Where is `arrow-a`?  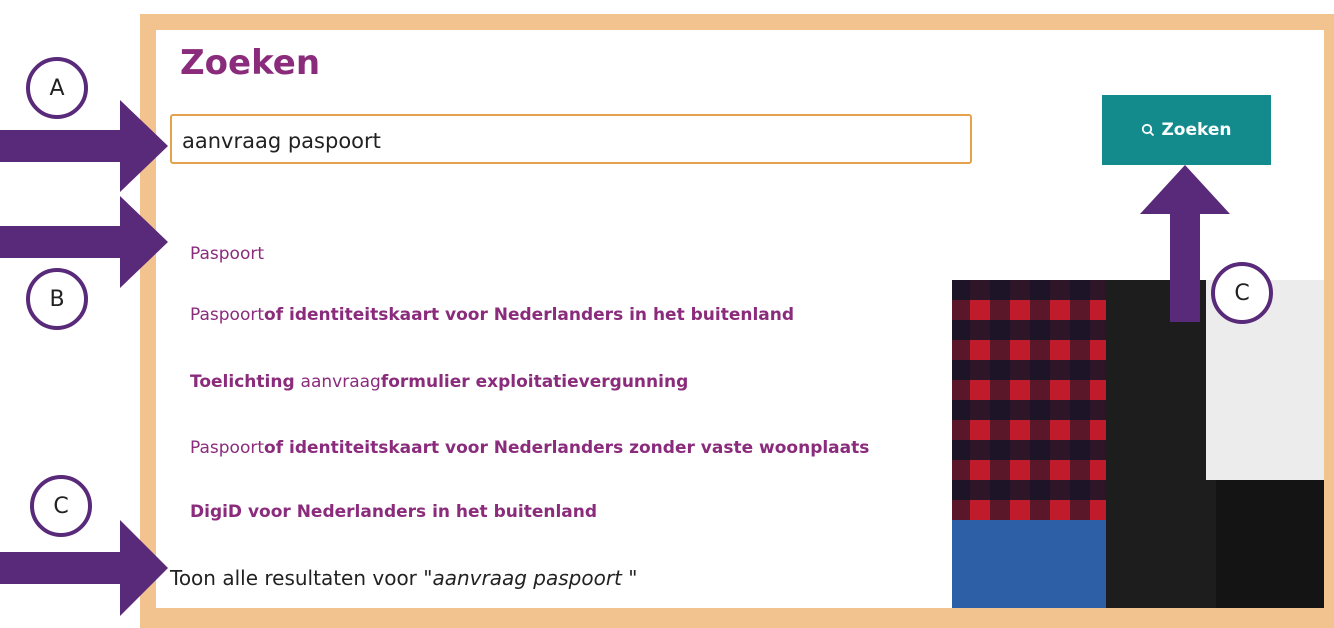
arrow-a is located at coordinates (84, 146).